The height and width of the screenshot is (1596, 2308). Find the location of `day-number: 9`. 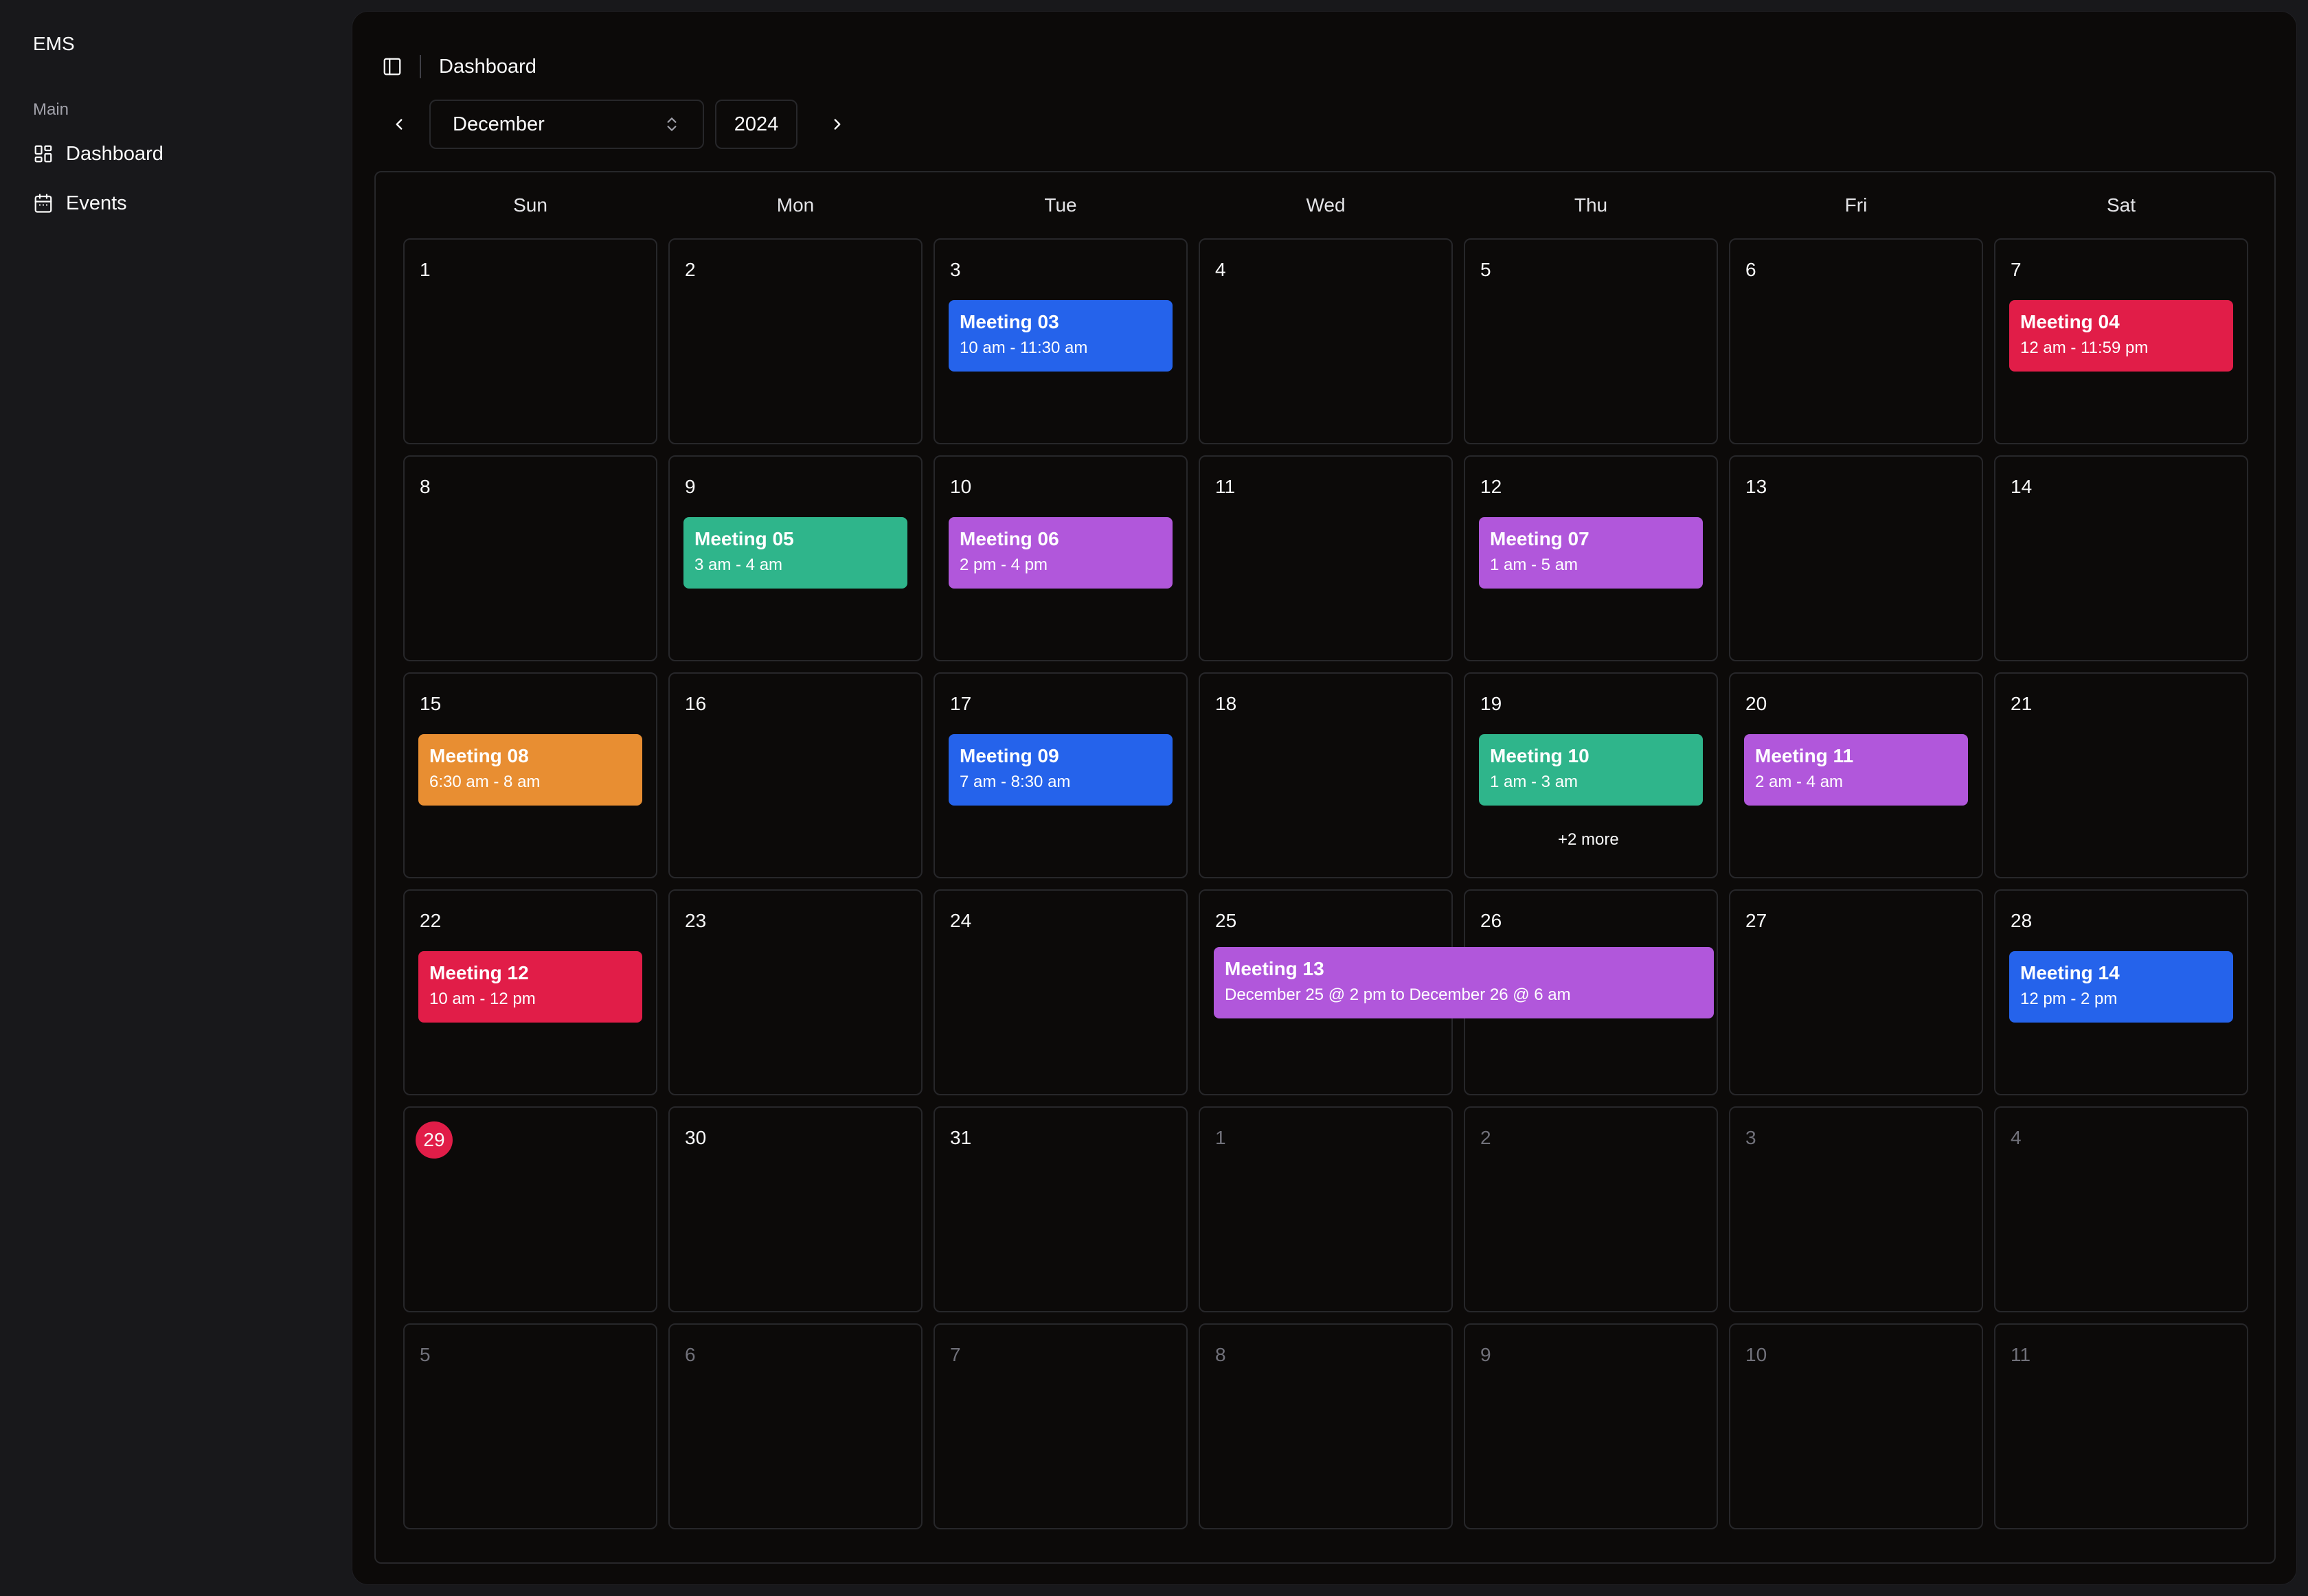

day-number: 9 is located at coordinates (1485, 1354).